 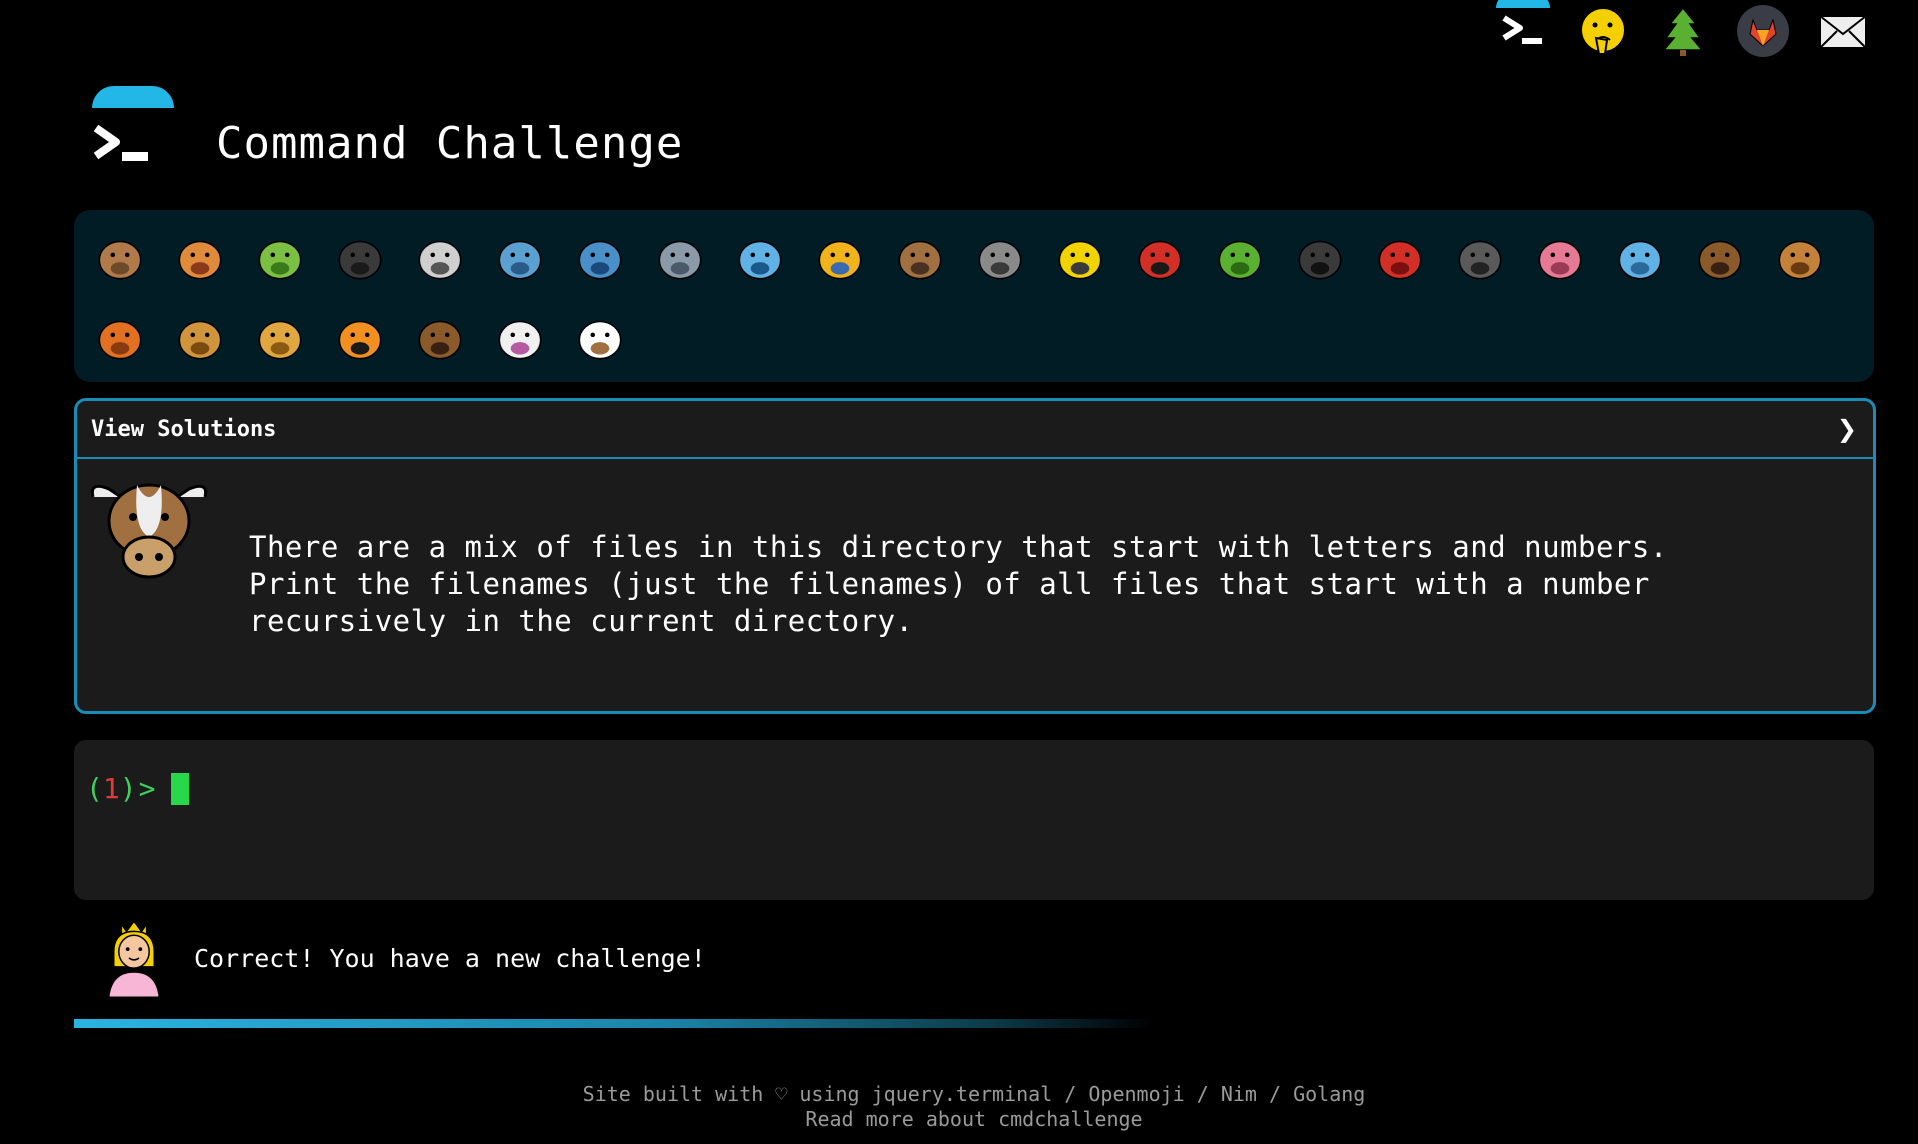 I want to click on whale-icon, so click(x=520, y=260).